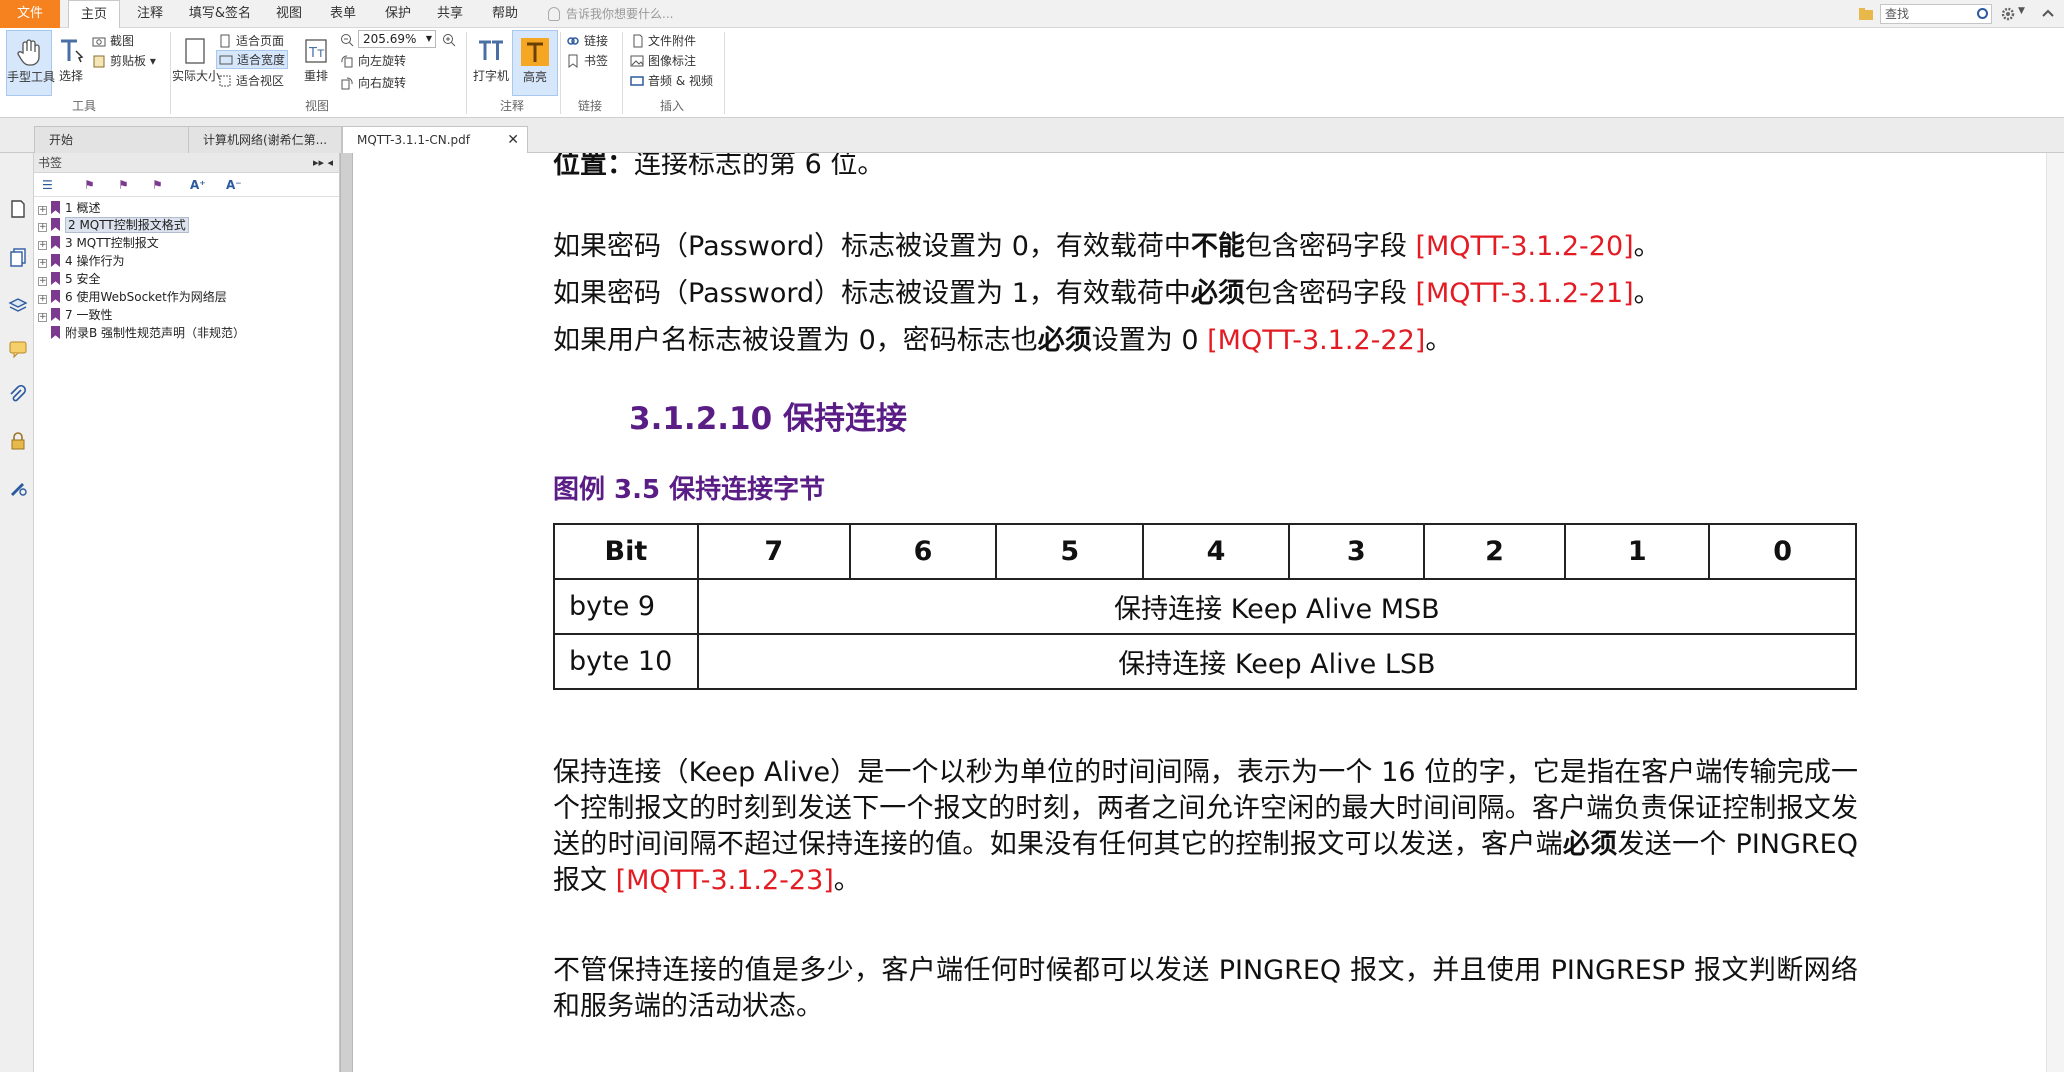  Describe the element at coordinates (2055, 612) in the screenshot. I see `vertical-scrollbar` at that location.